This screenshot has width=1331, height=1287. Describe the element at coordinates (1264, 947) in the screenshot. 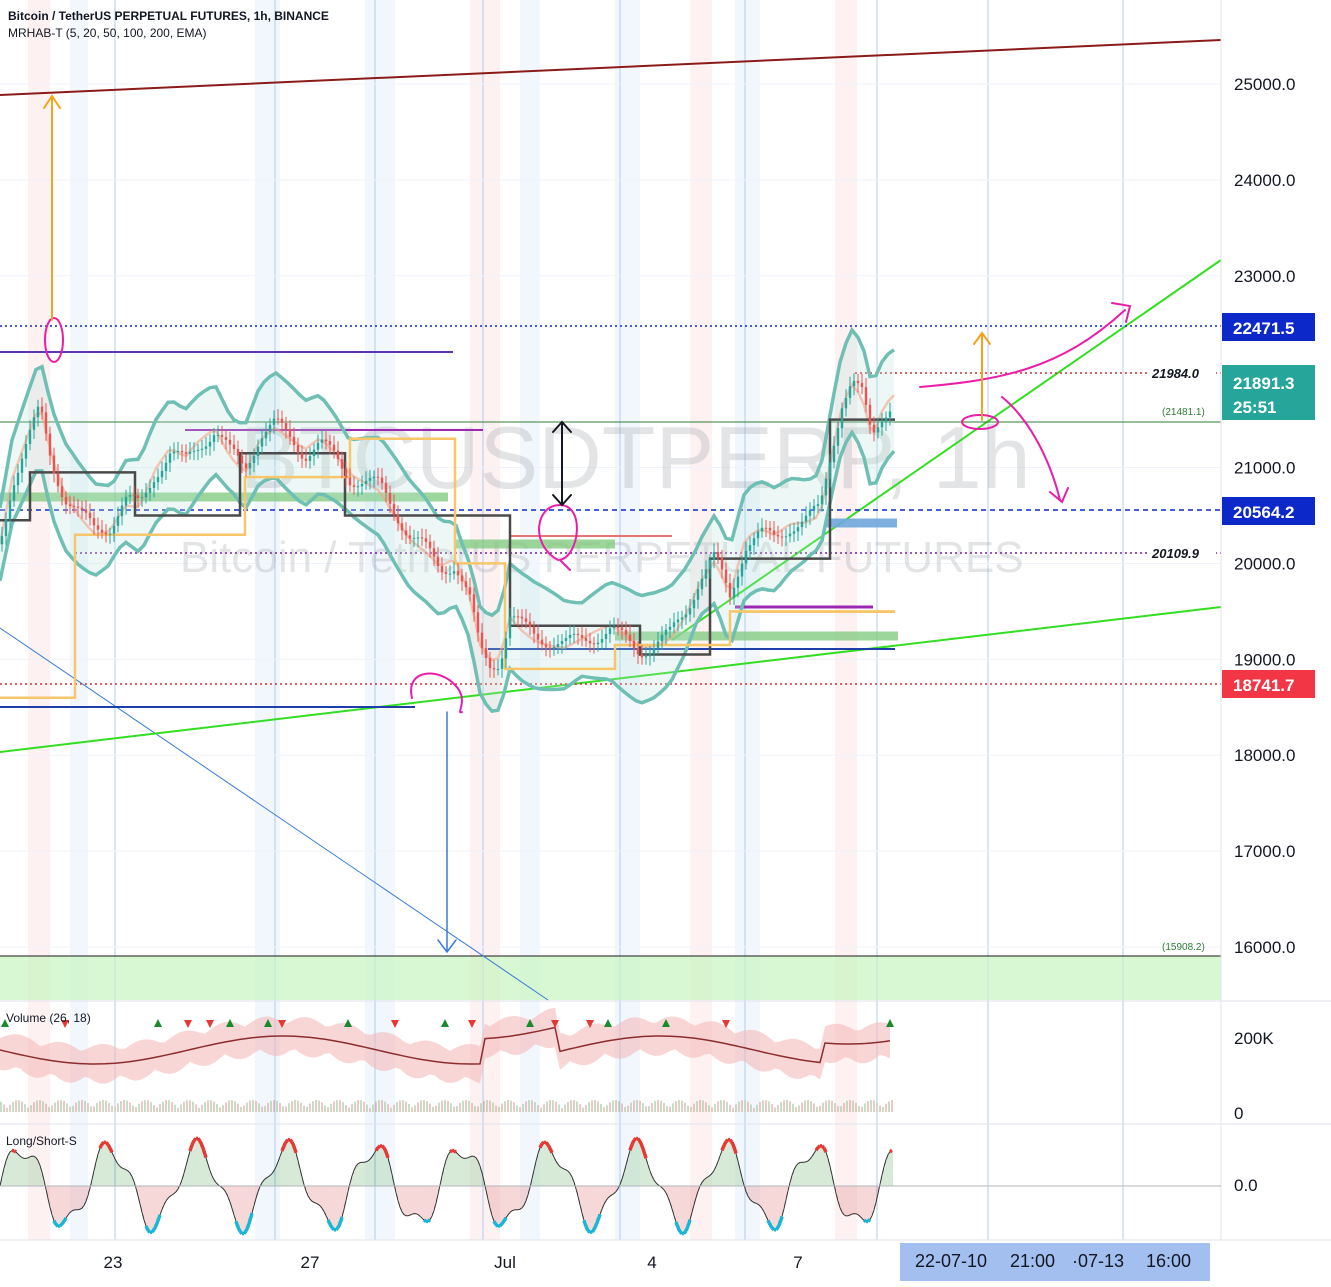

I see `price-tick-label: 16000.0` at that location.